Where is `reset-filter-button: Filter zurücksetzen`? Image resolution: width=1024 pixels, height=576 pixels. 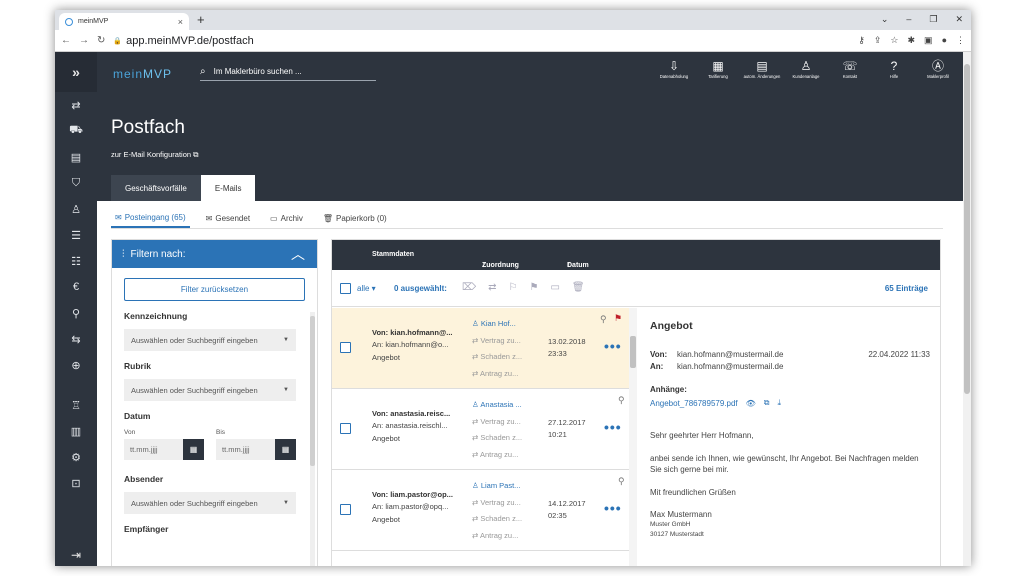 reset-filter-button: Filter zurücksetzen is located at coordinates (214, 289).